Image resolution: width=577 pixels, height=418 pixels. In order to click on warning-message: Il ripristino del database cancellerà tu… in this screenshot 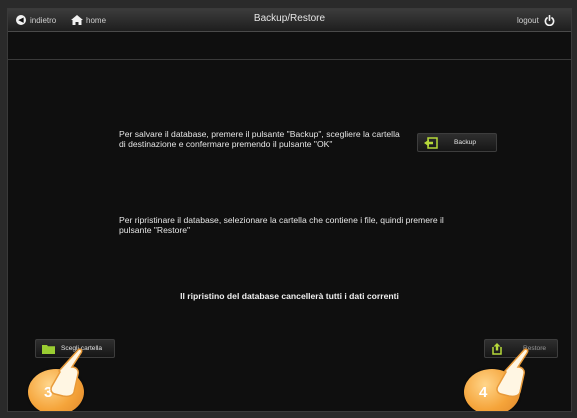, I will do `click(289, 296)`.